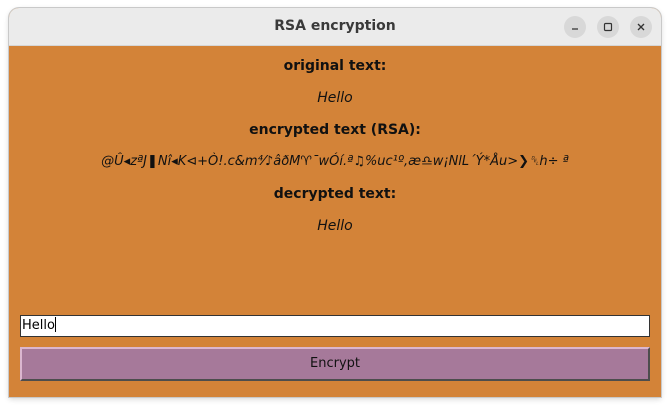 Image resolution: width=670 pixels, height=405 pixels. What do you see at coordinates (335, 98) in the screenshot?
I see `original-text-value: Hello` at bounding box center [335, 98].